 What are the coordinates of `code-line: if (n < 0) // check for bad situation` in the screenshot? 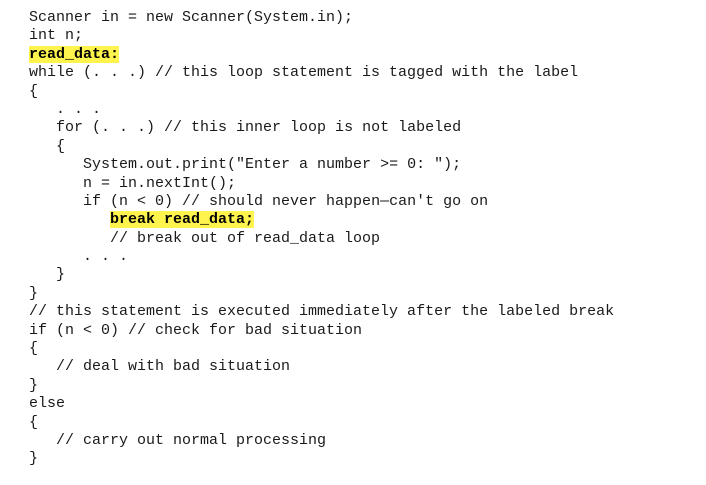 It's located at (321, 331).